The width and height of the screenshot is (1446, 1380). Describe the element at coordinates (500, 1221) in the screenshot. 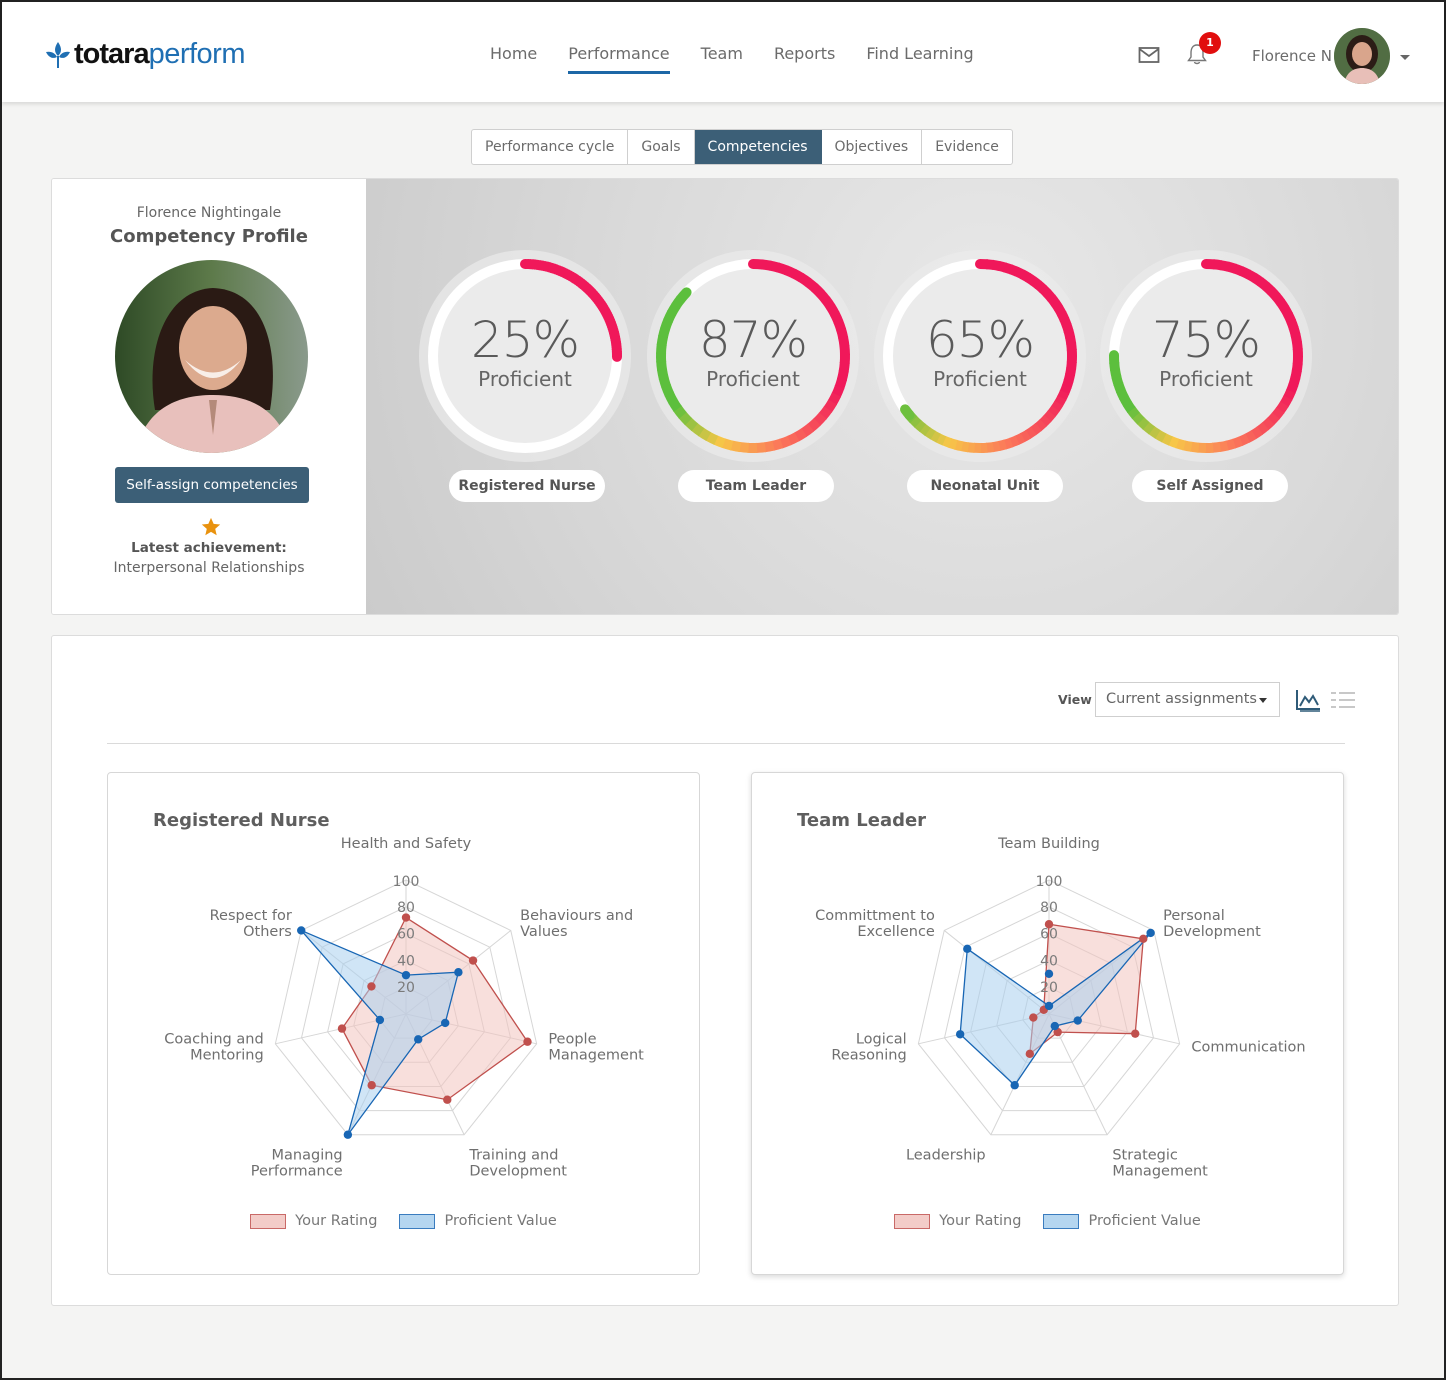

I see `legend-label: Proficient Value` at that location.